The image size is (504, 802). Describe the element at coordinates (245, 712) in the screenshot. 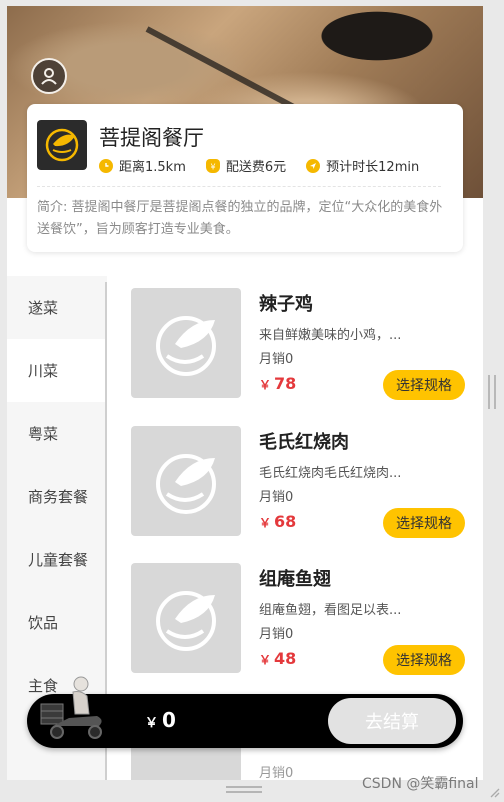

I see `cart-bar: ￥ 0 去结算` at that location.